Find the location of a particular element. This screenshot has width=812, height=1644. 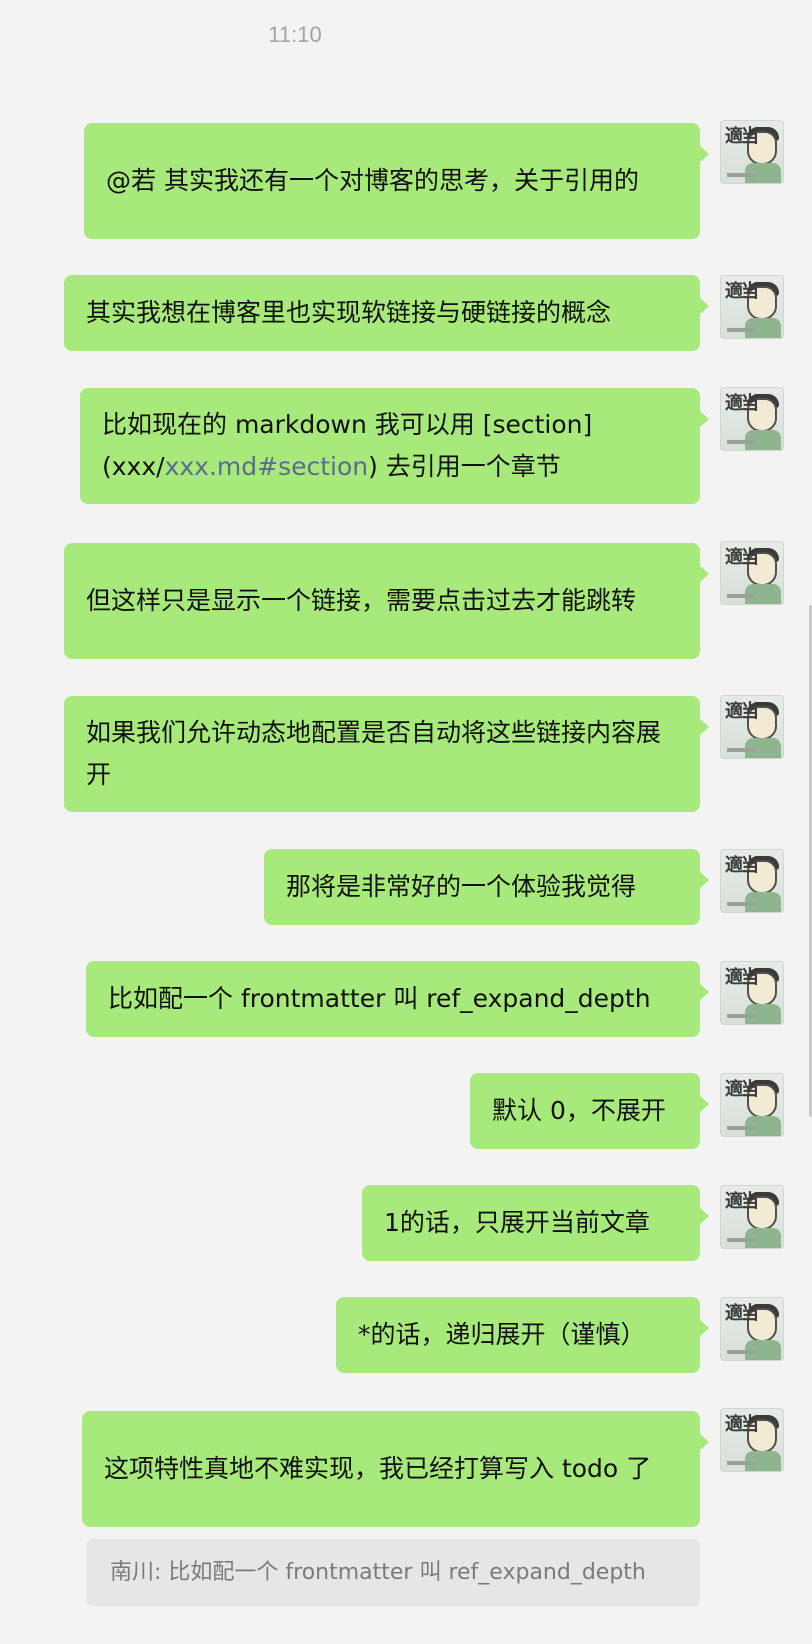

chat-bubble: 如果我们允许动态地配置是否自动将这些链接内容展开 is located at coordinates (386, 754).